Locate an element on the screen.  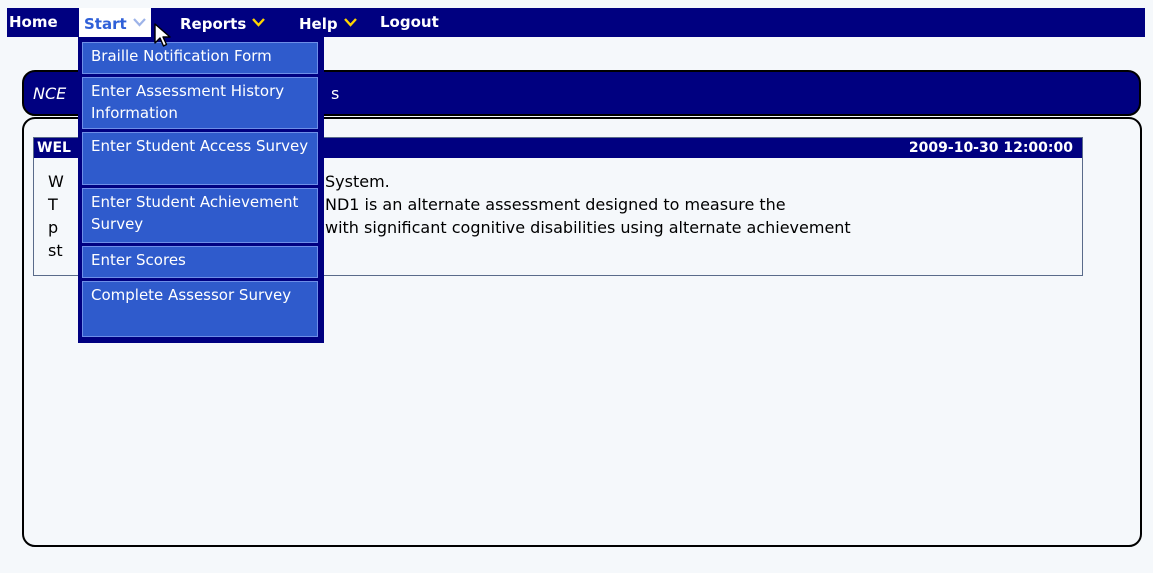
mouse-pointer-icon is located at coordinates (163, 36).